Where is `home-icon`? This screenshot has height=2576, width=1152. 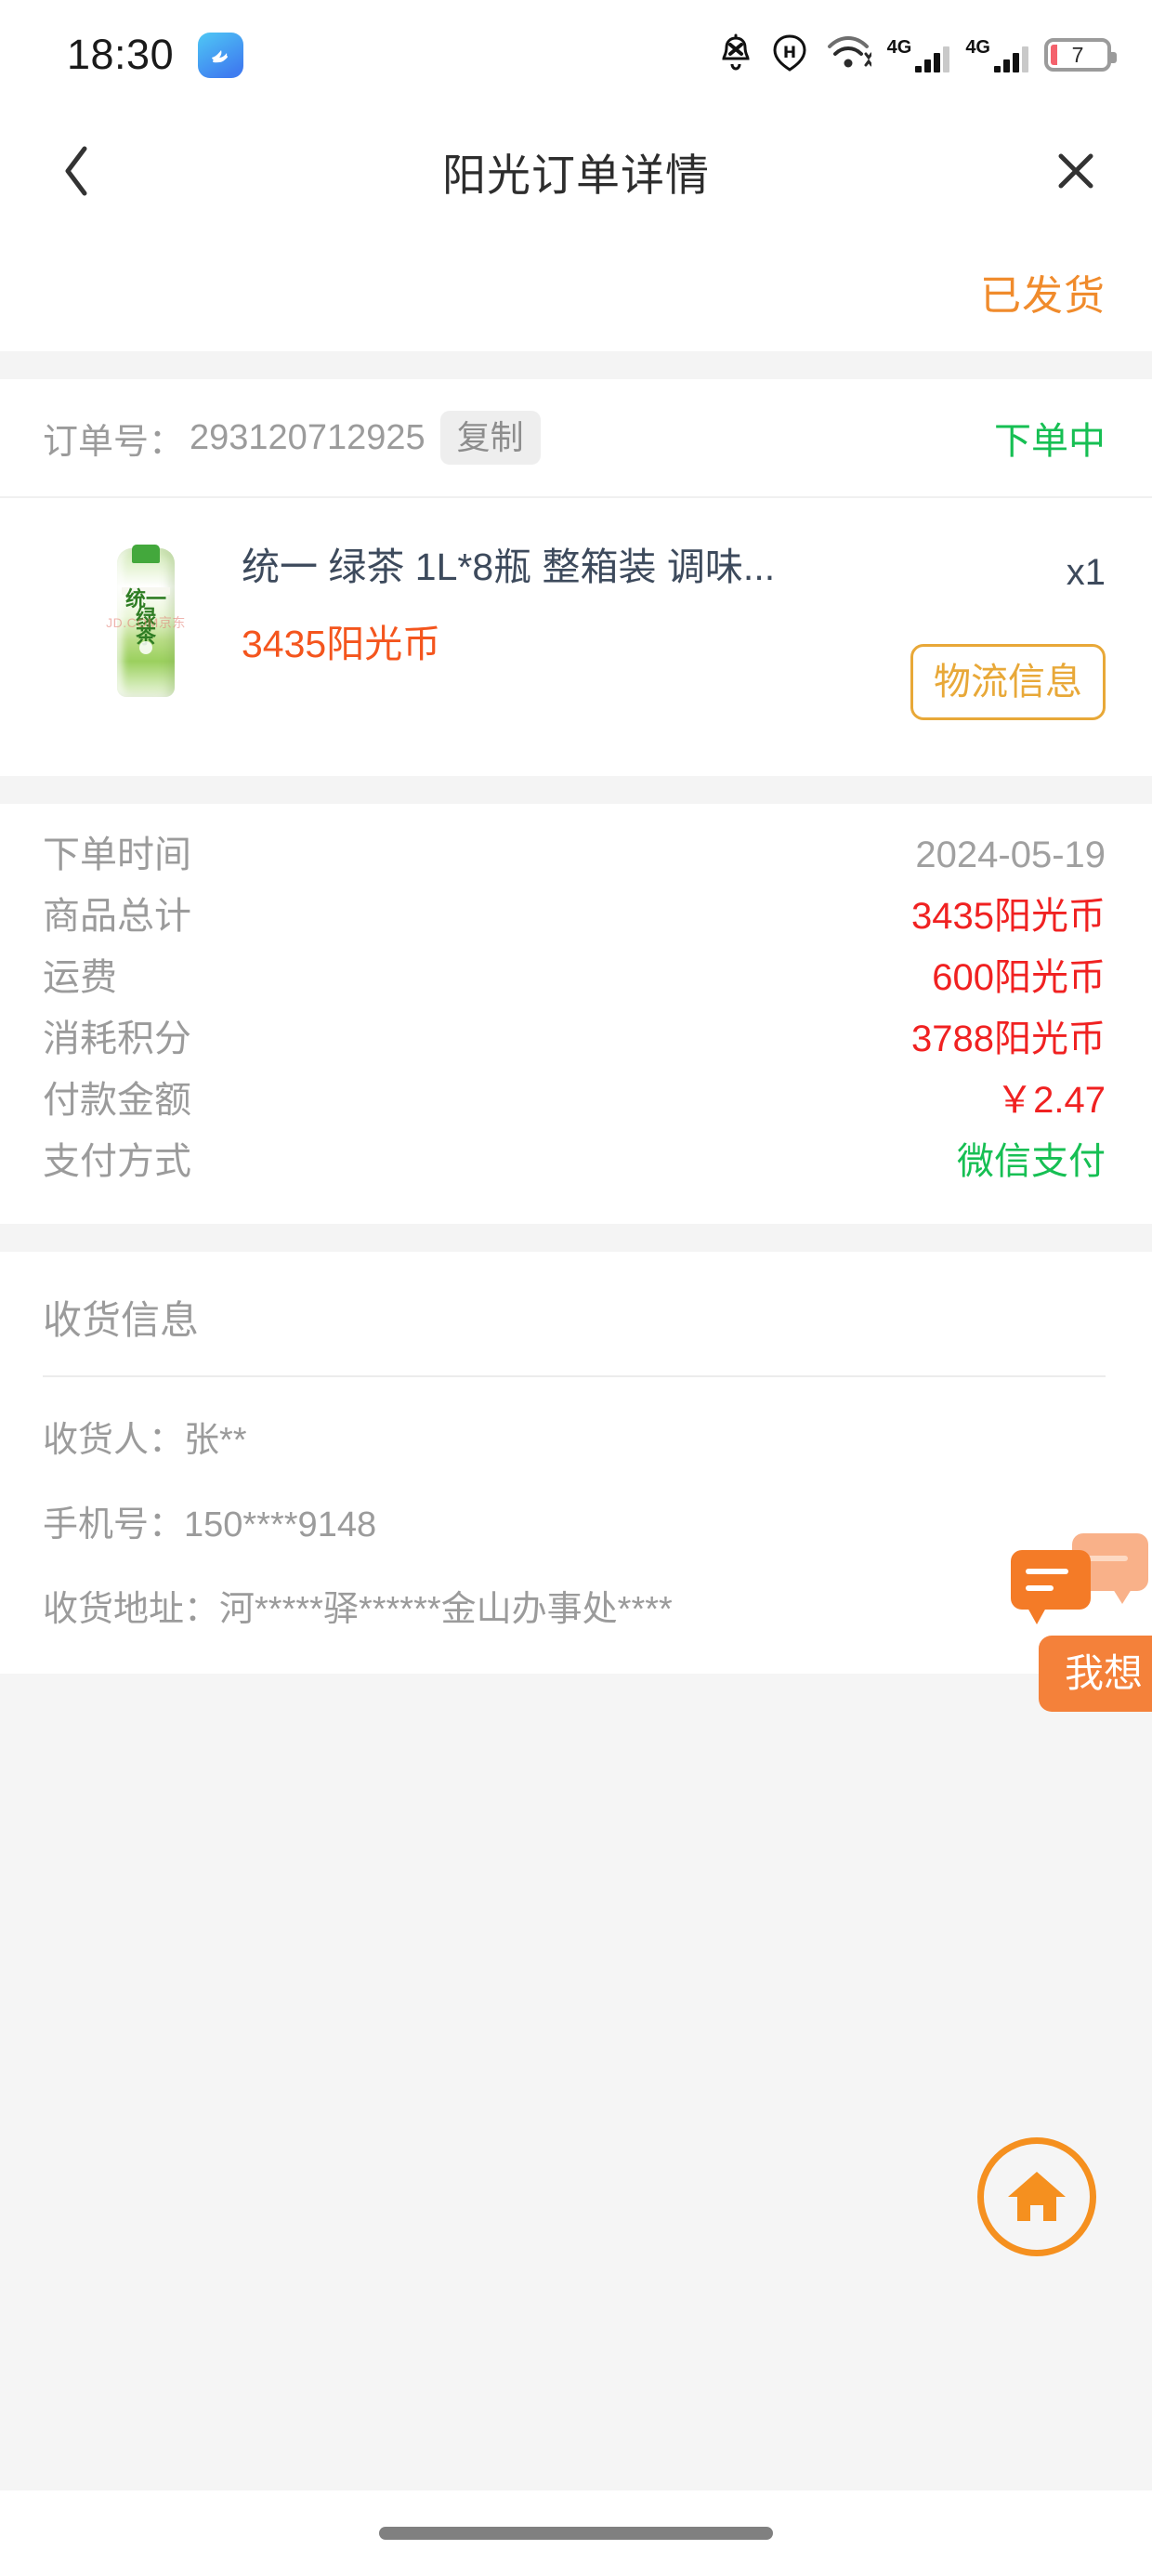 home-icon is located at coordinates (1037, 2196).